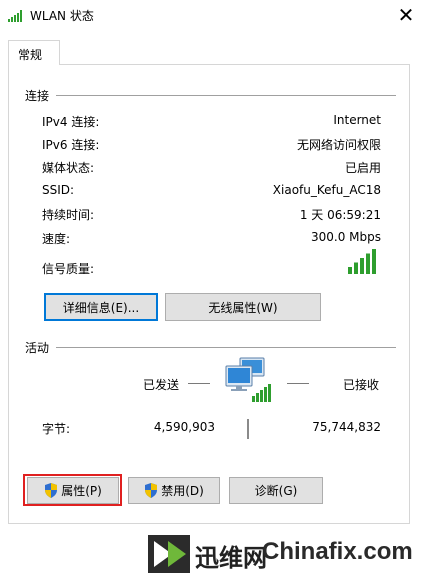 This screenshot has width=423, height=577. I want to click on ipv6-value: 无网络访问权限, so click(338, 145).